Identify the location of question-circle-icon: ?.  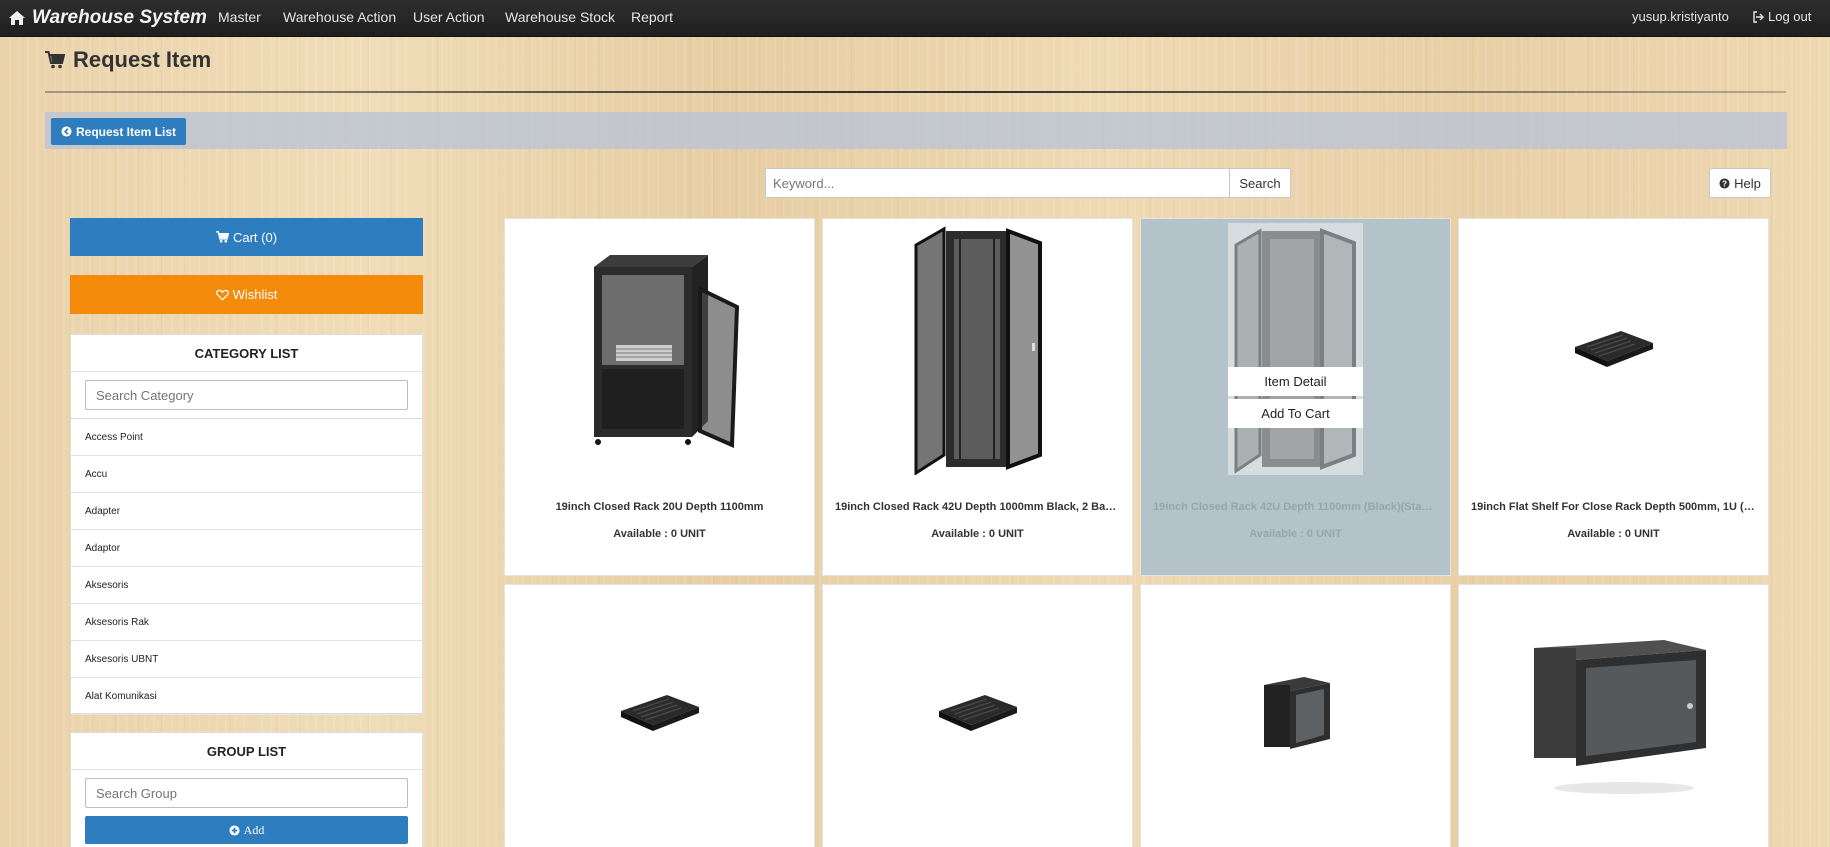
(1724, 183).